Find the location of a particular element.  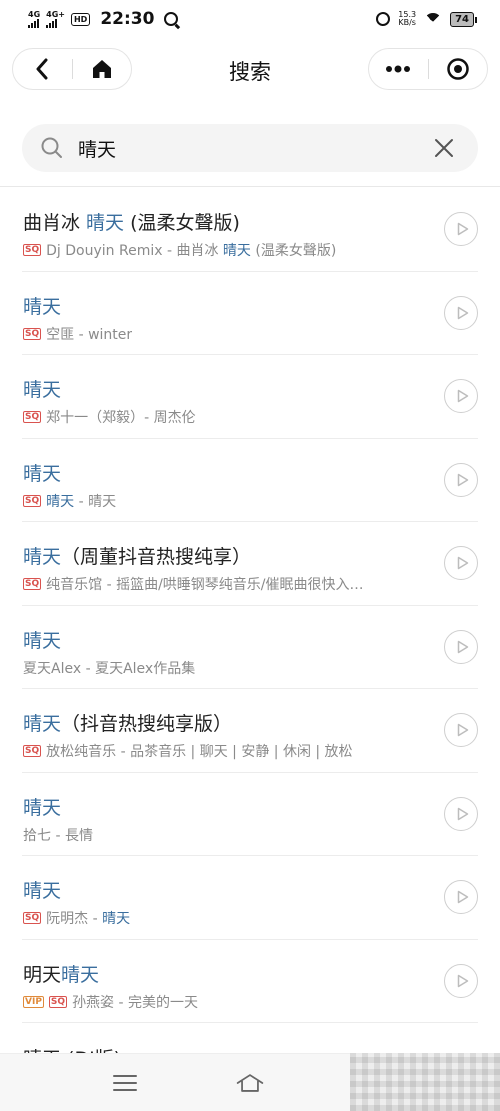

signal-2-icon: 4G+ is located at coordinates (55, 18).